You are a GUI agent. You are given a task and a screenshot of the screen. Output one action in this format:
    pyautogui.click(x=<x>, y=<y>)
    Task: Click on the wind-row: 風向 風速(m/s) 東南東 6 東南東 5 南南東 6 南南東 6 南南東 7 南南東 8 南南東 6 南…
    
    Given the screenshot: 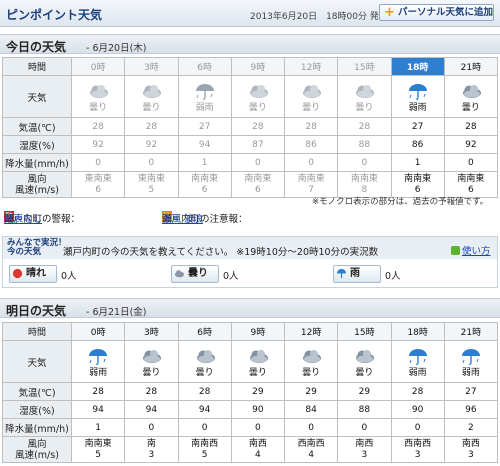 What is the action you would take?
    pyautogui.click(x=250, y=184)
    